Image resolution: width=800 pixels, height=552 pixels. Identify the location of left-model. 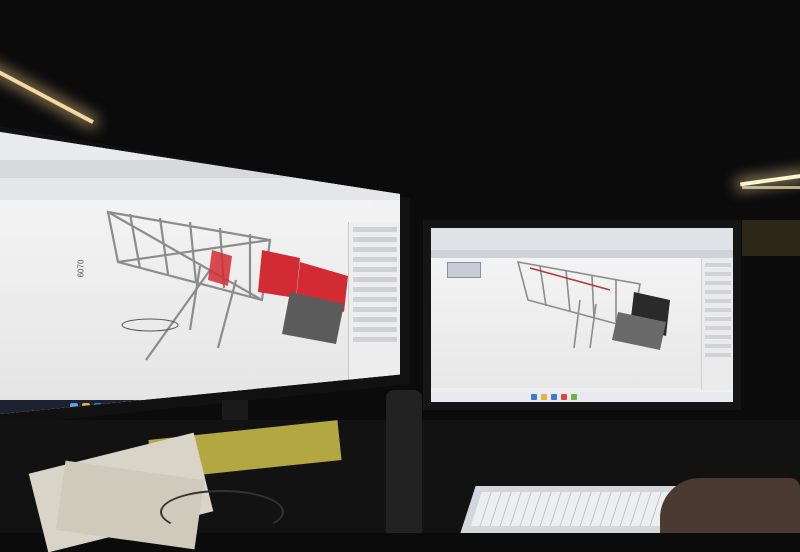
(189, 285).